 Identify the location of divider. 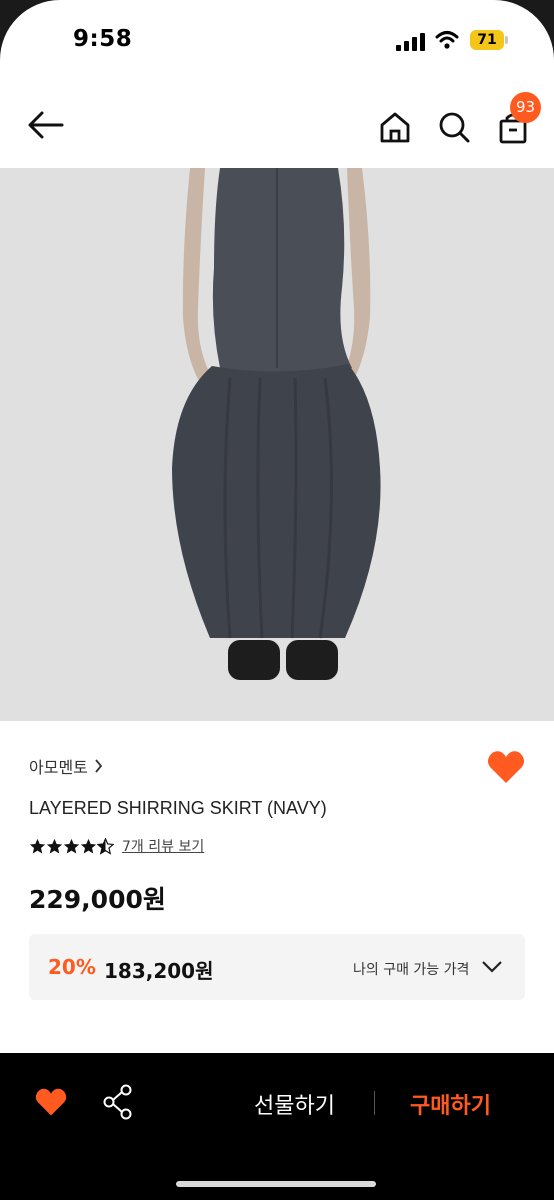
(374, 1103).